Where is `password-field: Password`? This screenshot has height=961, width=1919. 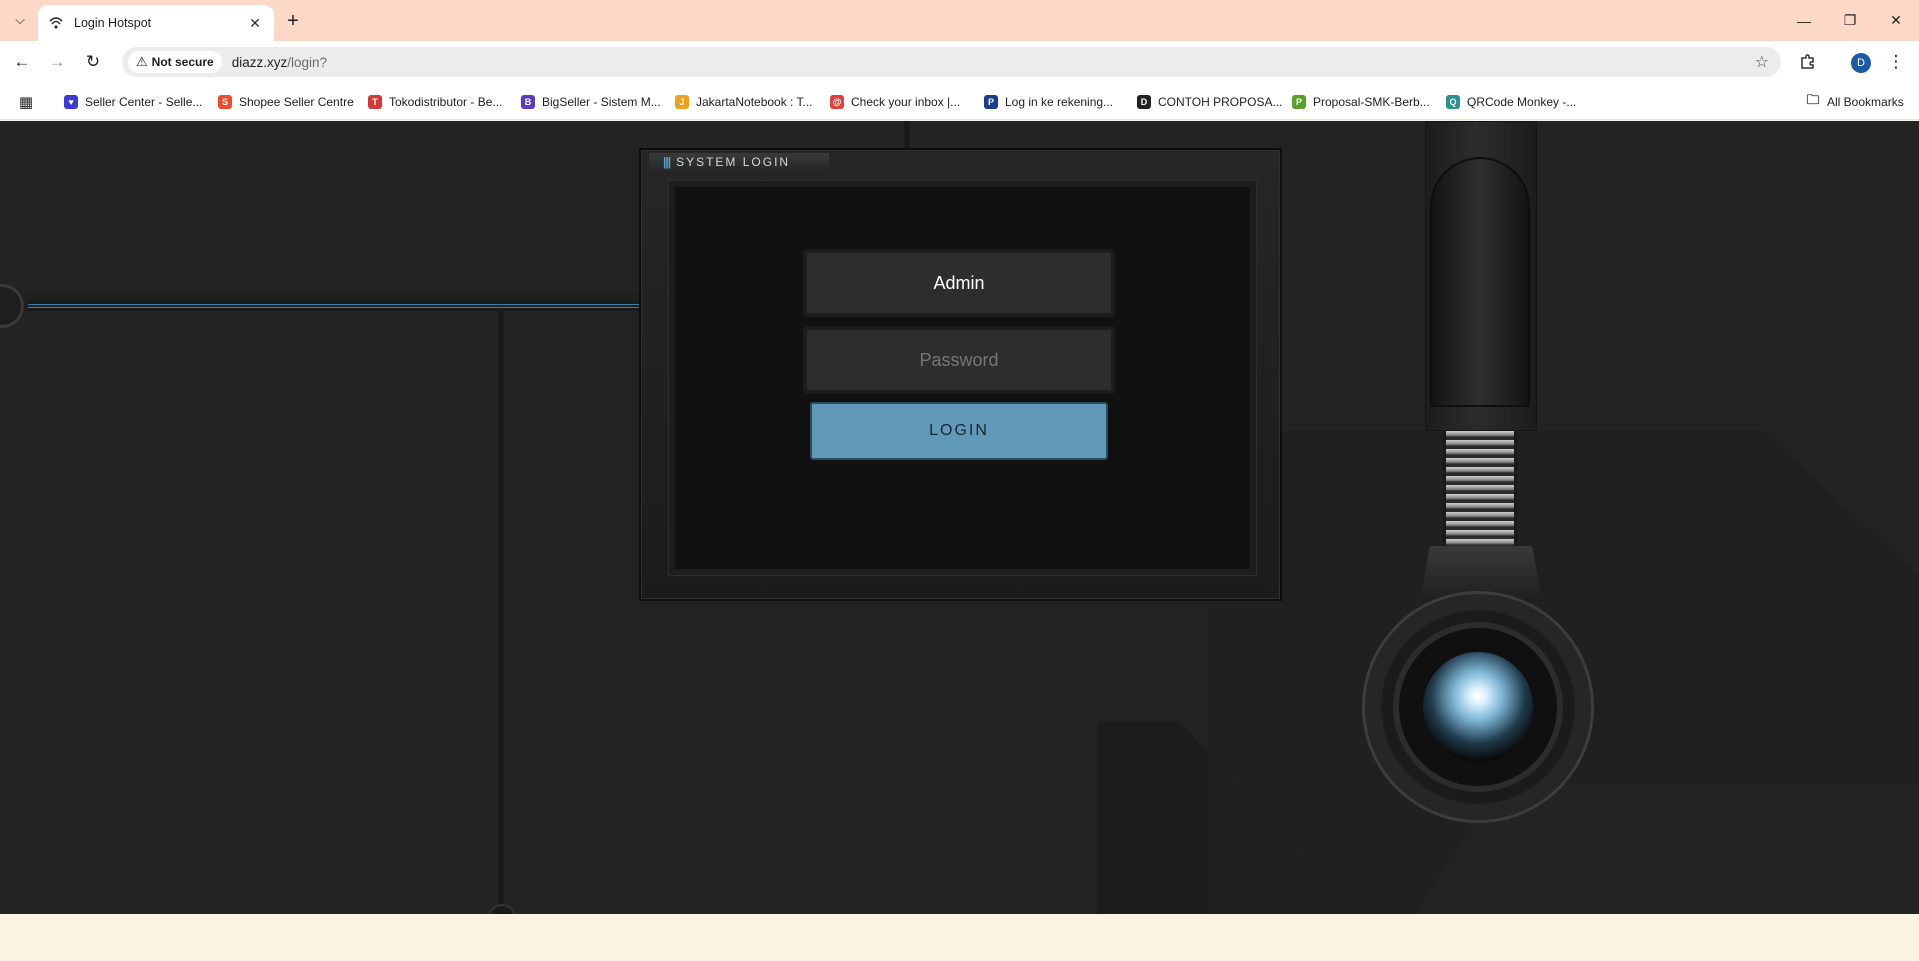 password-field: Password is located at coordinates (959, 360).